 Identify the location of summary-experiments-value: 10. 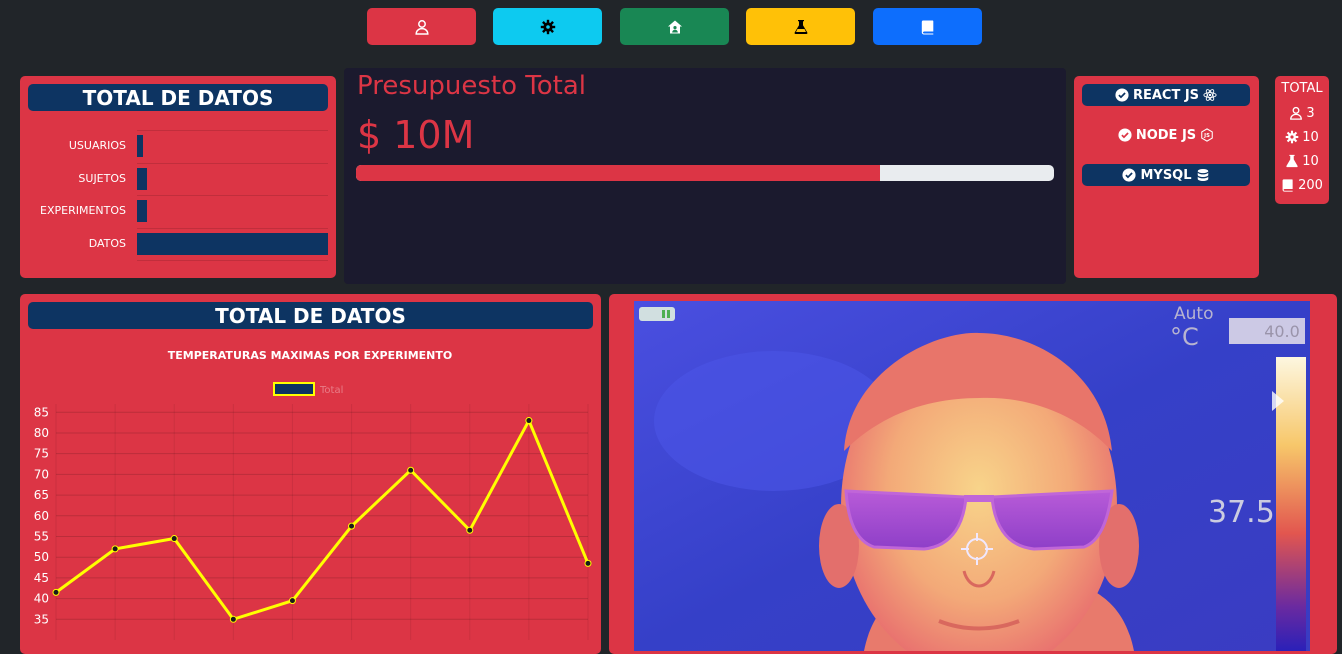
(1310, 161).